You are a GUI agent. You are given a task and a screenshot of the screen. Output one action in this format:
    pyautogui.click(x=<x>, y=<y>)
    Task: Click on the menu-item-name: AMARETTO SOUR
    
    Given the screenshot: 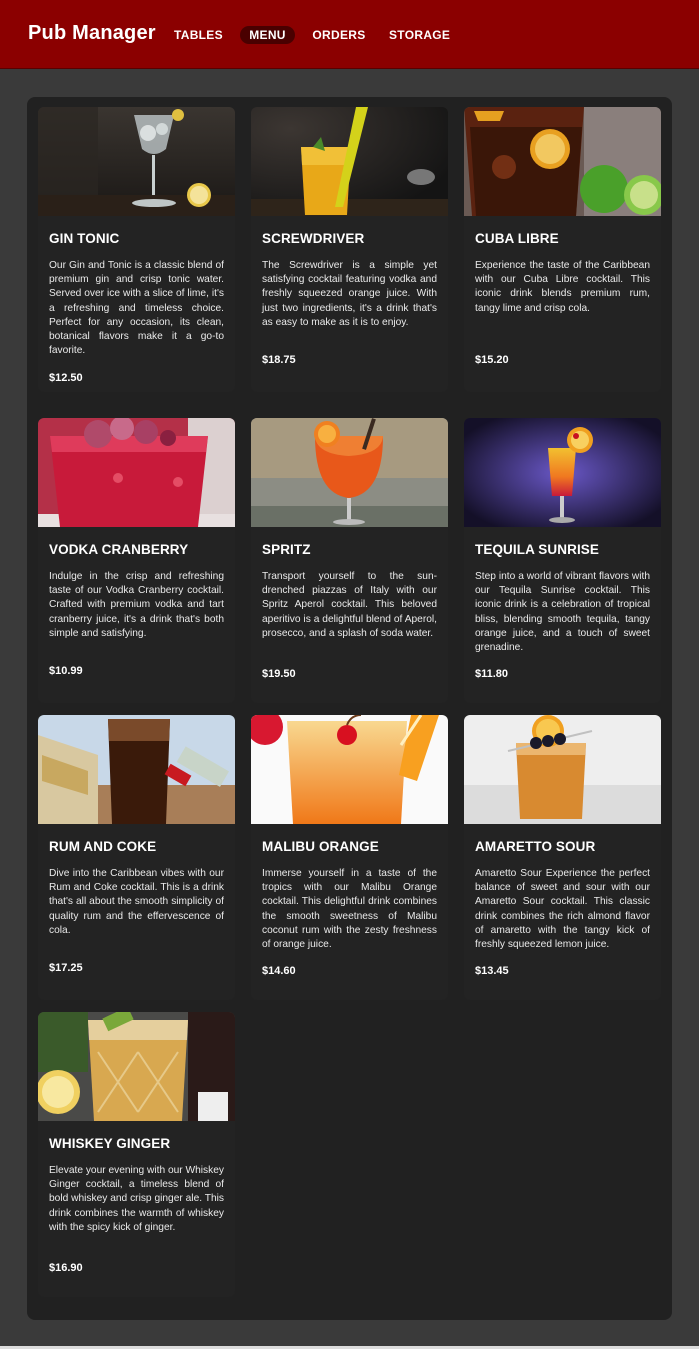 What is the action you would take?
    pyautogui.click(x=535, y=846)
    